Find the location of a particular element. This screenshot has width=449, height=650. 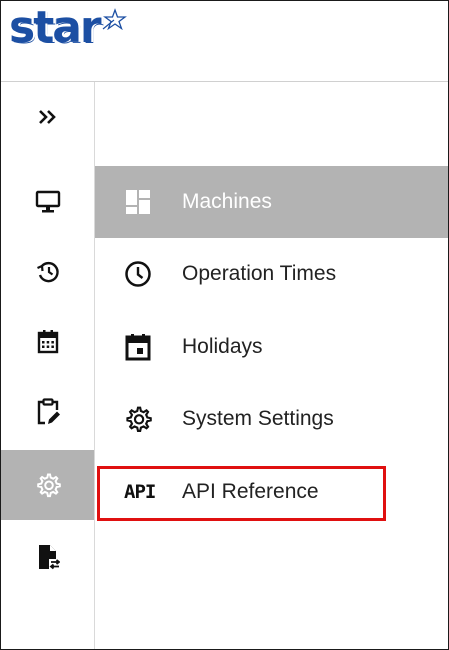

star-logo: star is located at coordinates (68, 28).